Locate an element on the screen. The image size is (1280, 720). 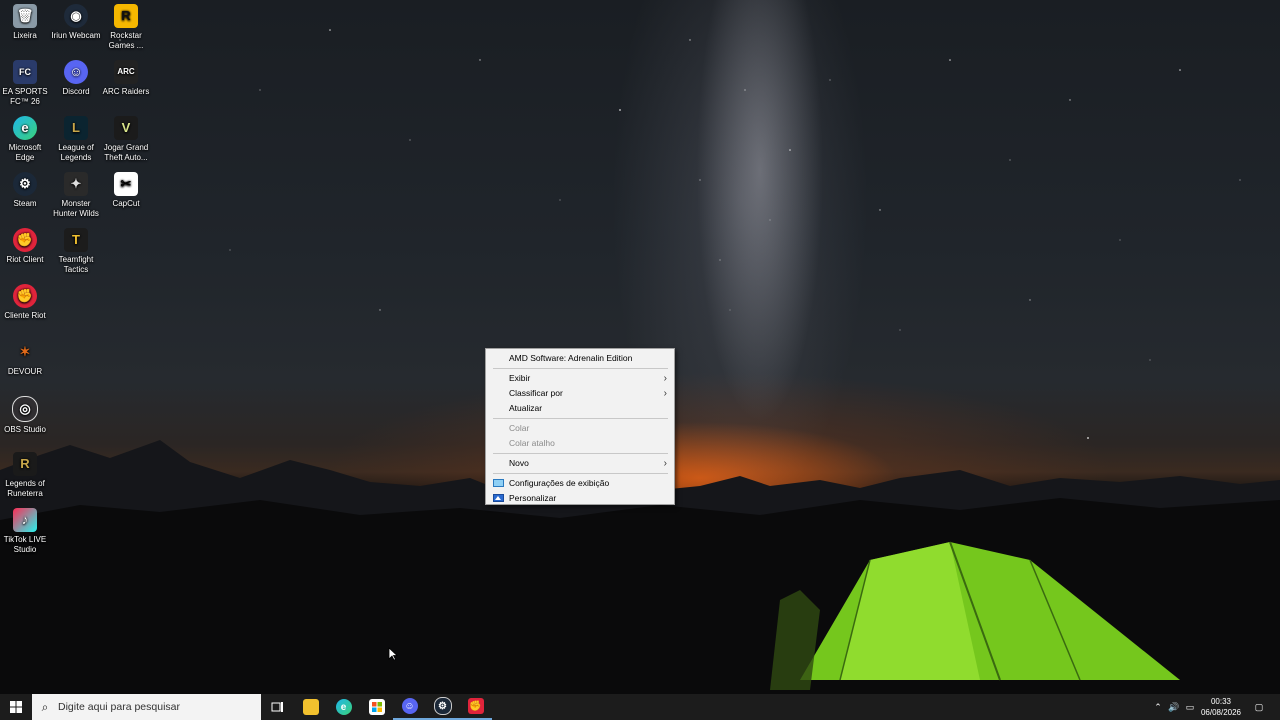
desktop-icon-label: Steam is located at coordinates (25, 203).